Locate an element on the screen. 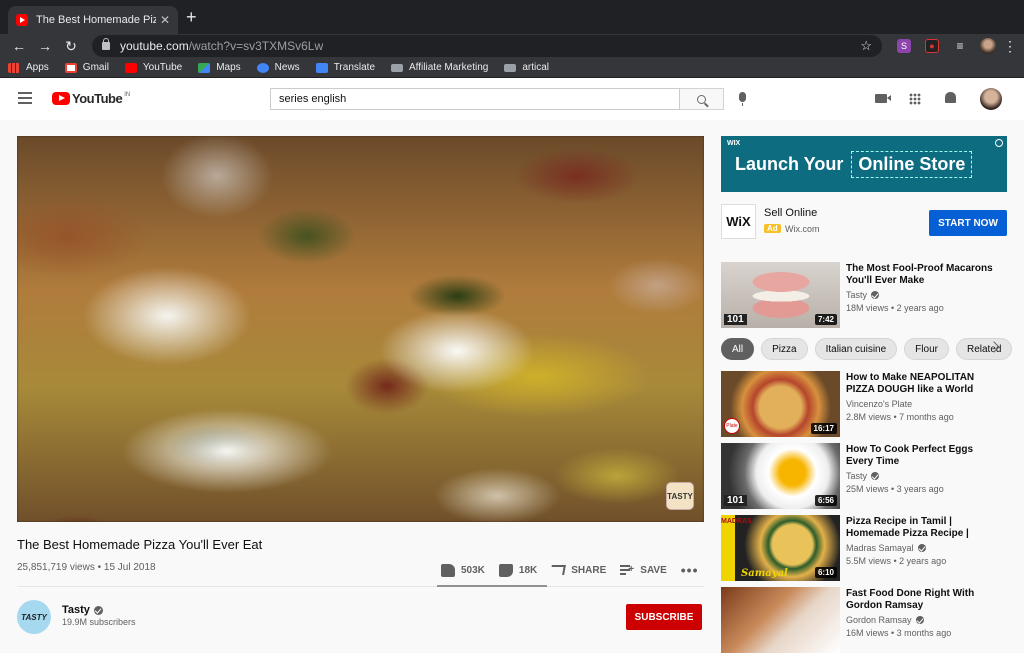 This screenshot has height=653, width=1024. video-actions: 503K 18K SHARE SAVE ••• is located at coordinates (570, 570).